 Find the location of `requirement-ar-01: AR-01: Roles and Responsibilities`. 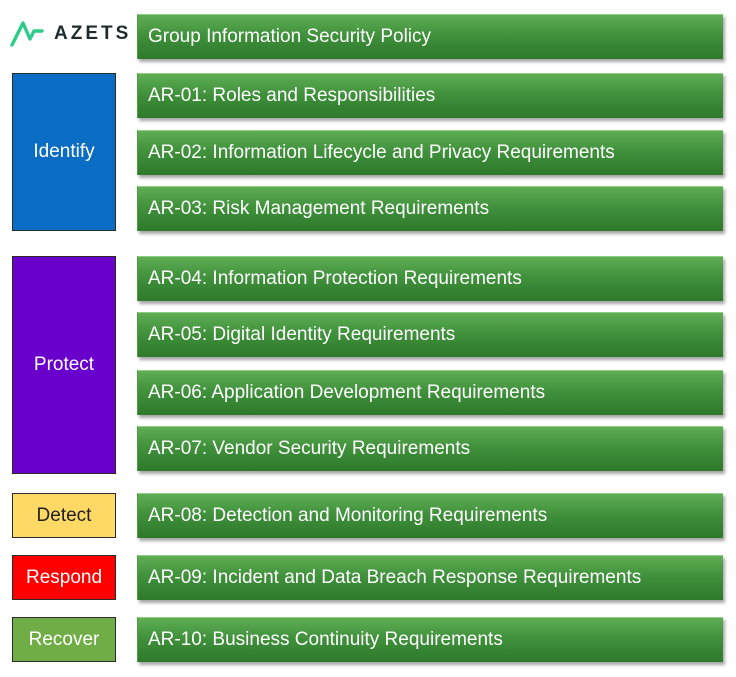

requirement-ar-01: AR-01: Roles and Responsibilities is located at coordinates (430, 95).